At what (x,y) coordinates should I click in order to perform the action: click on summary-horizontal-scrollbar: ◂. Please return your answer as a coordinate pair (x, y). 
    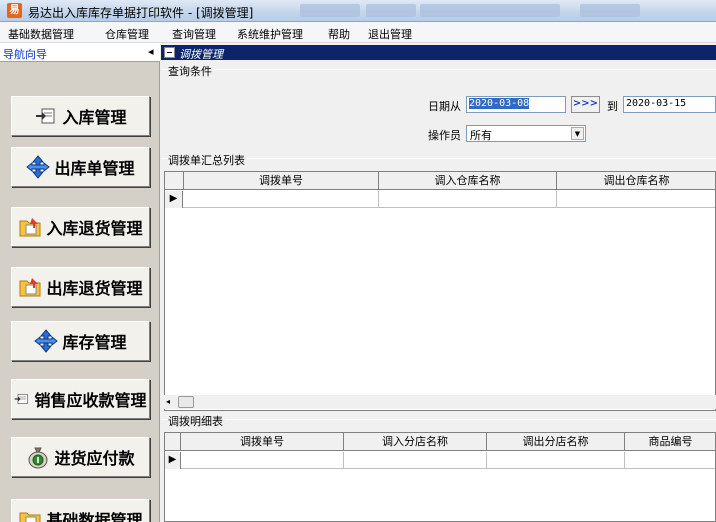
    Looking at the image, I should click on (440, 402).